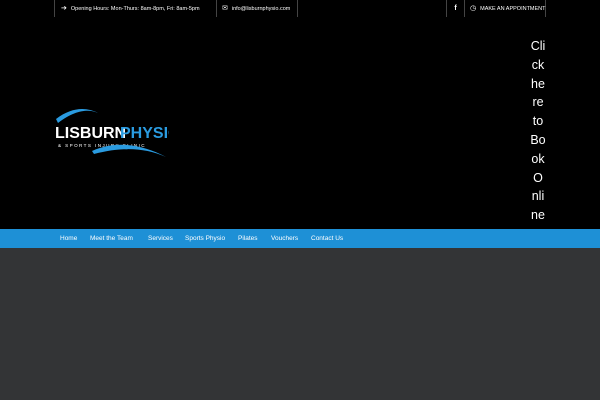 This screenshot has width=600, height=400. Describe the element at coordinates (538, 178) in the screenshot. I see `book-online-line: O` at that location.